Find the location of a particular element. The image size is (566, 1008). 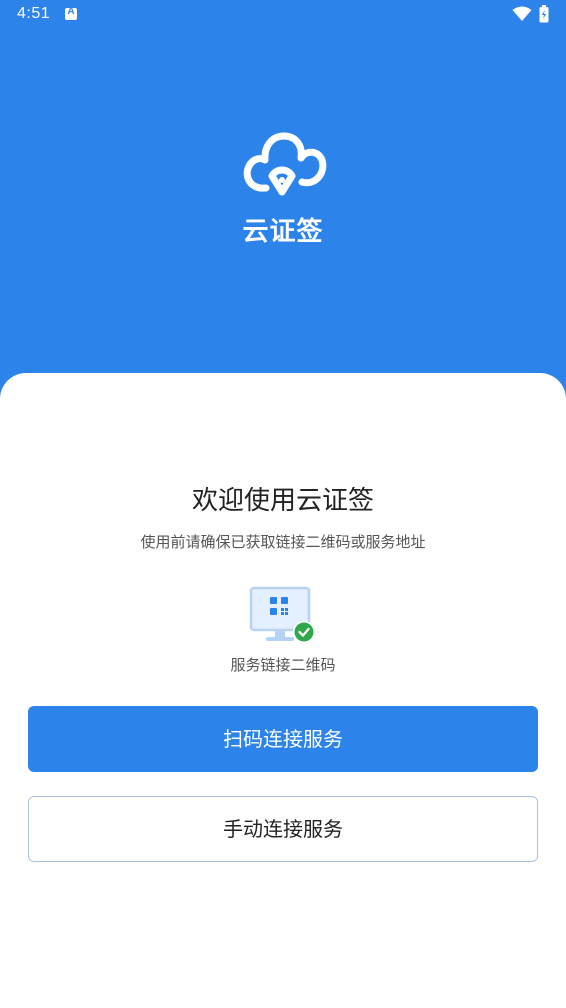

status-bar: 4:51 A is located at coordinates (283, 15).